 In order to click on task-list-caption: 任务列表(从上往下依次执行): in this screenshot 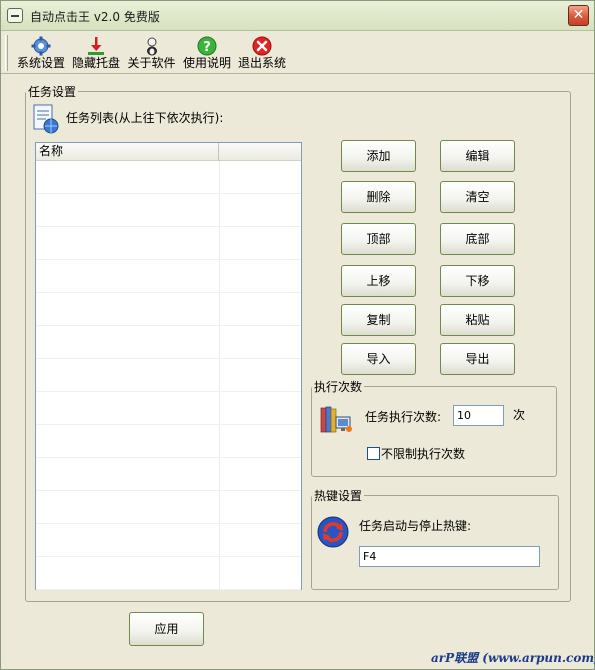, I will do `click(145, 118)`.